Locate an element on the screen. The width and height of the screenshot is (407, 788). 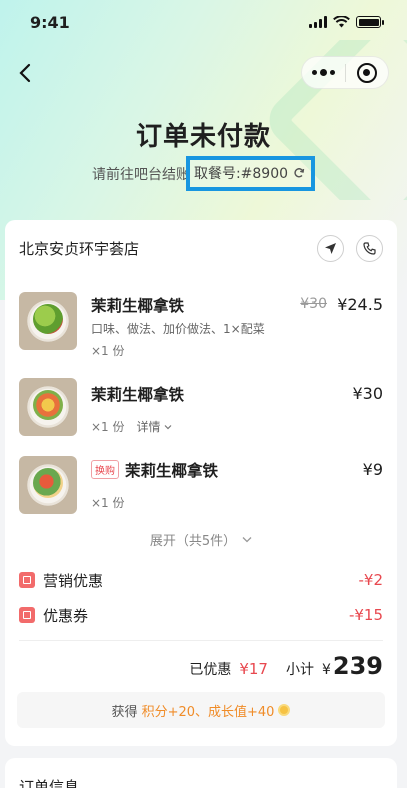
discount-label: 营销优惠 is located at coordinates (73, 580).